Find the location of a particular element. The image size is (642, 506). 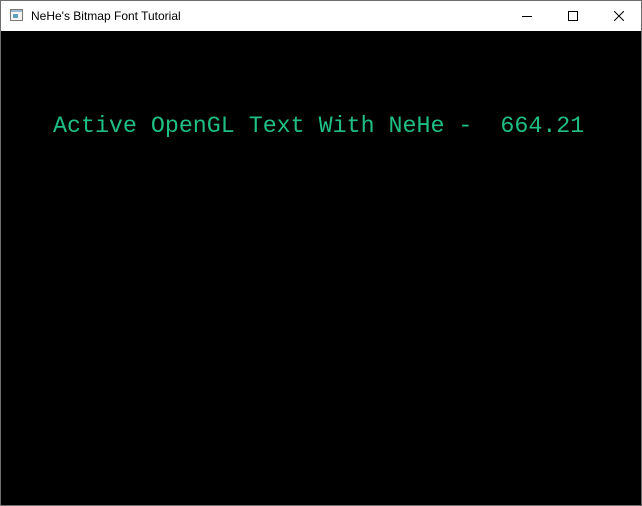

application-window-icon is located at coordinates (16, 15).